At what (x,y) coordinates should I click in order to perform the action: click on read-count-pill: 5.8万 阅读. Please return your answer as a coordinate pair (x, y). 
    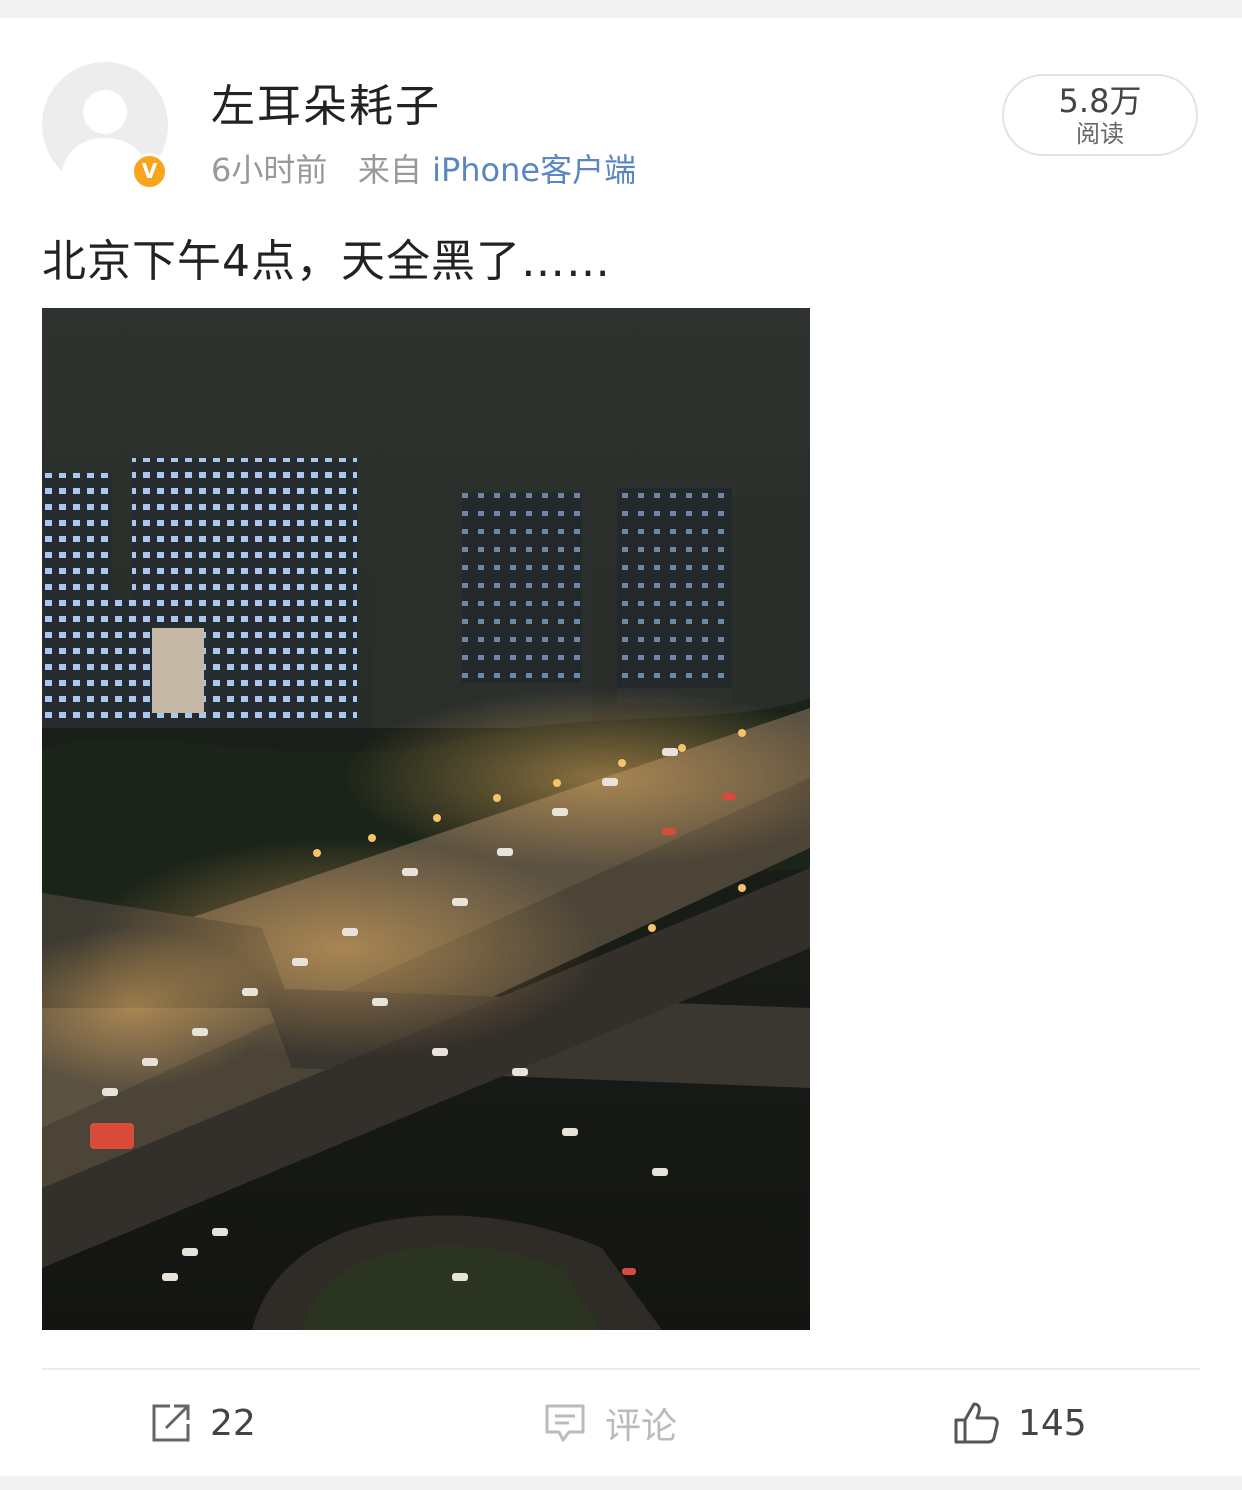
    Looking at the image, I should click on (1100, 115).